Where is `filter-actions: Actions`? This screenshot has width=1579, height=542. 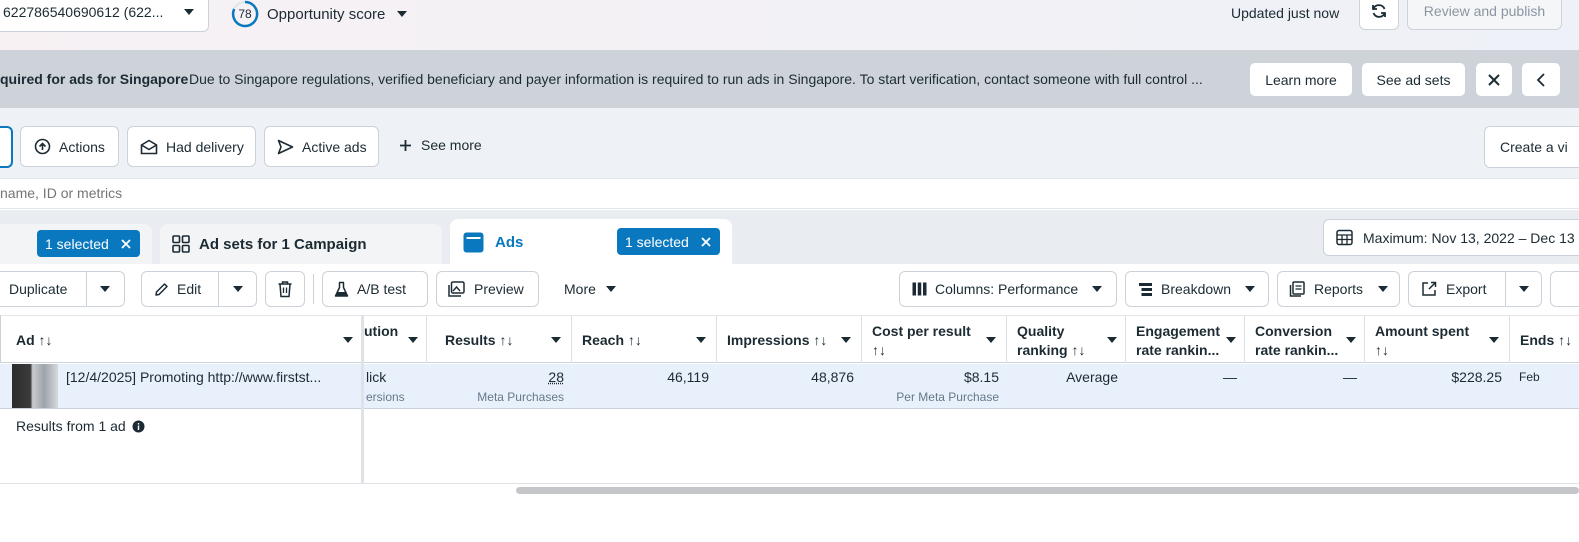 filter-actions: Actions is located at coordinates (69, 146).